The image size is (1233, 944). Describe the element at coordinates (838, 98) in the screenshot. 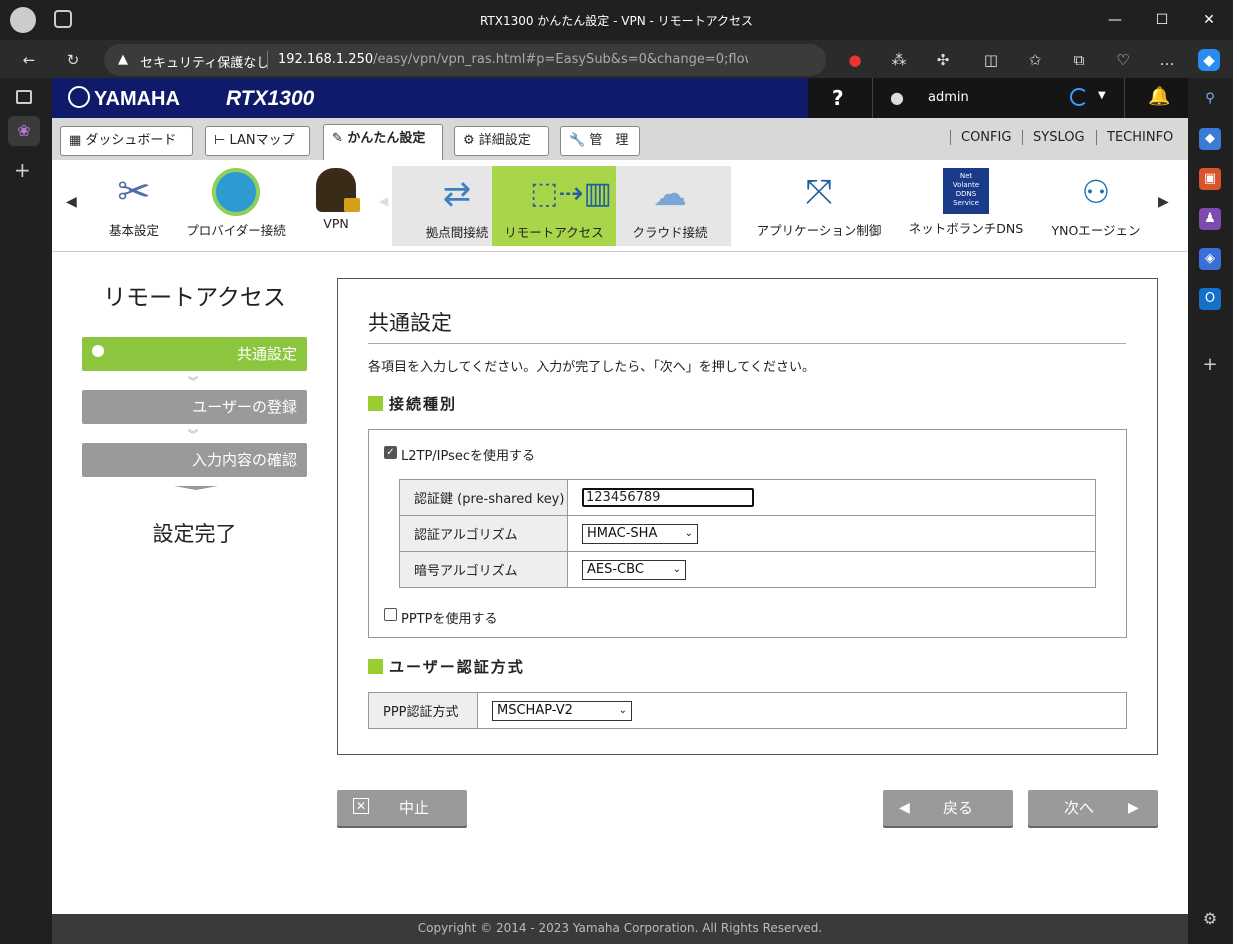

I see `help-button: ?` at that location.